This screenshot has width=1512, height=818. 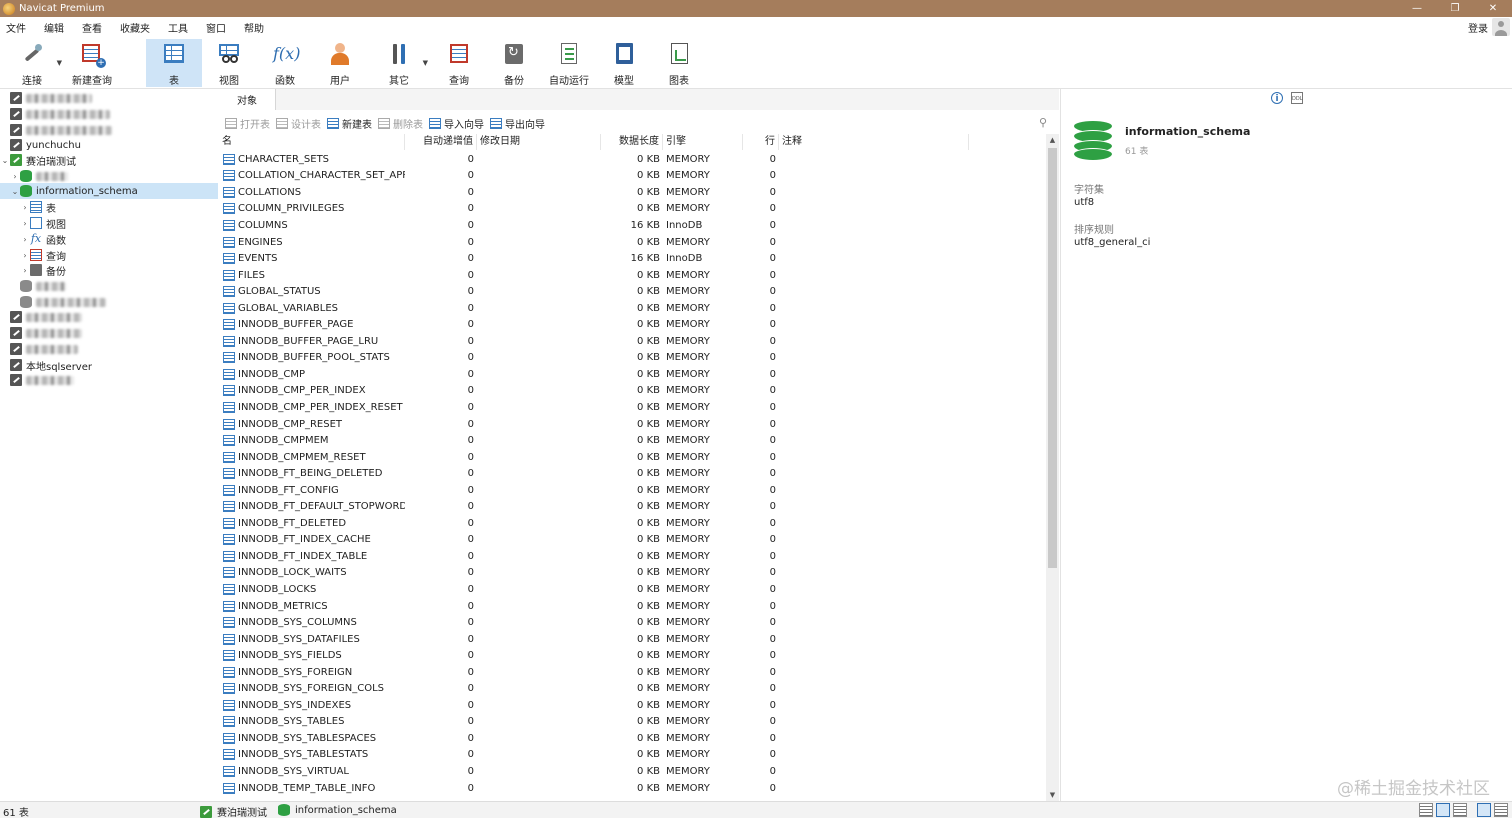 I want to click on table-row: INNODB_FT_CONFIG 0 0 KB MEMORY 0, so click(x=632, y=490).